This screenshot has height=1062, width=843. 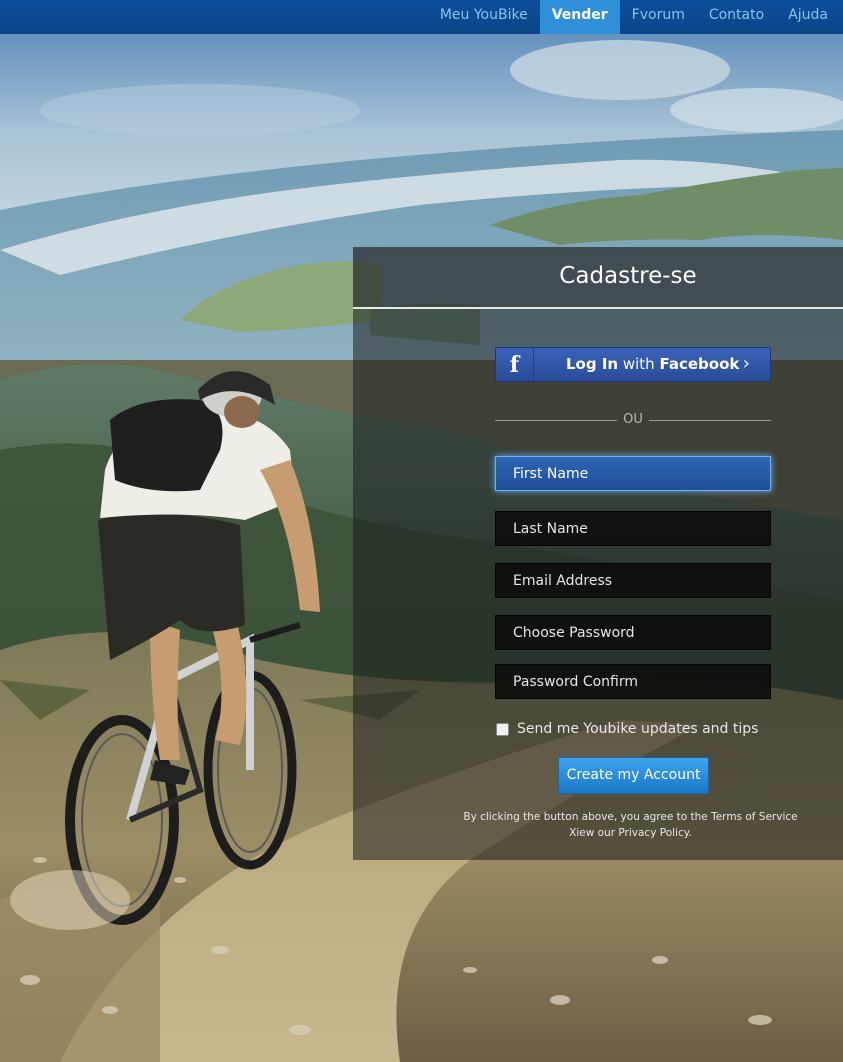 I want to click on first-name-field: First Name, so click(x=633, y=473).